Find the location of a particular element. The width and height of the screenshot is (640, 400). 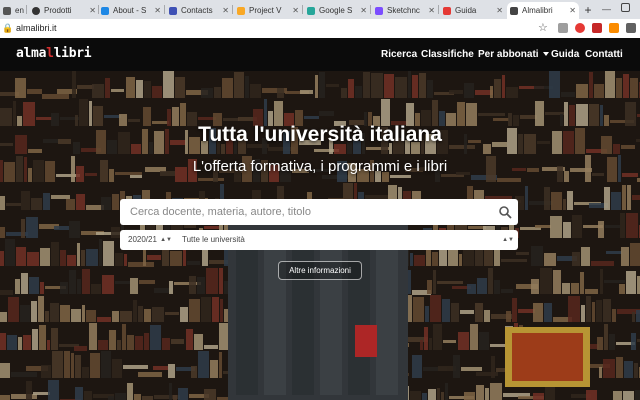

more-info-button: Altre informazioni is located at coordinates (320, 270).